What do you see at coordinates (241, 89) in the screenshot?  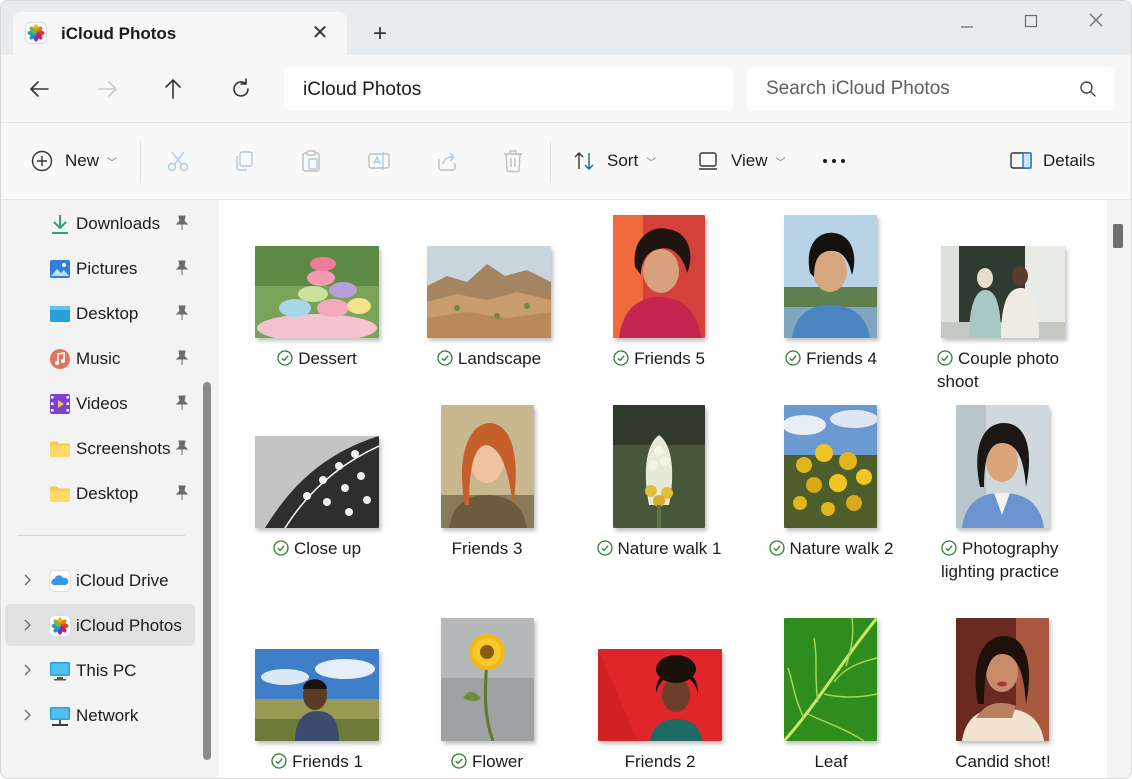 I see `refresh-icon` at bounding box center [241, 89].